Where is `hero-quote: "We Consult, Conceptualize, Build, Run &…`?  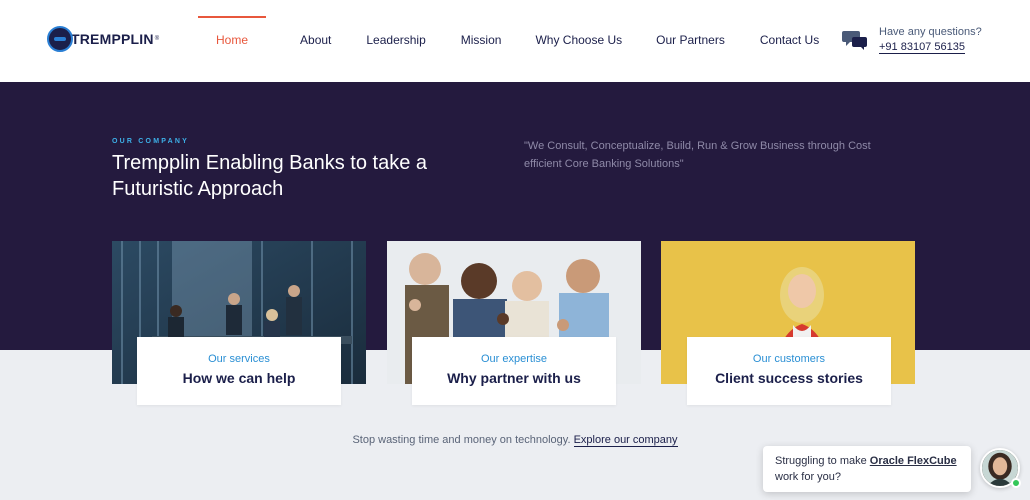 hero-quote: "We Consult, Conceptualize, Build, Run &… is located at coordinates (697, 155).